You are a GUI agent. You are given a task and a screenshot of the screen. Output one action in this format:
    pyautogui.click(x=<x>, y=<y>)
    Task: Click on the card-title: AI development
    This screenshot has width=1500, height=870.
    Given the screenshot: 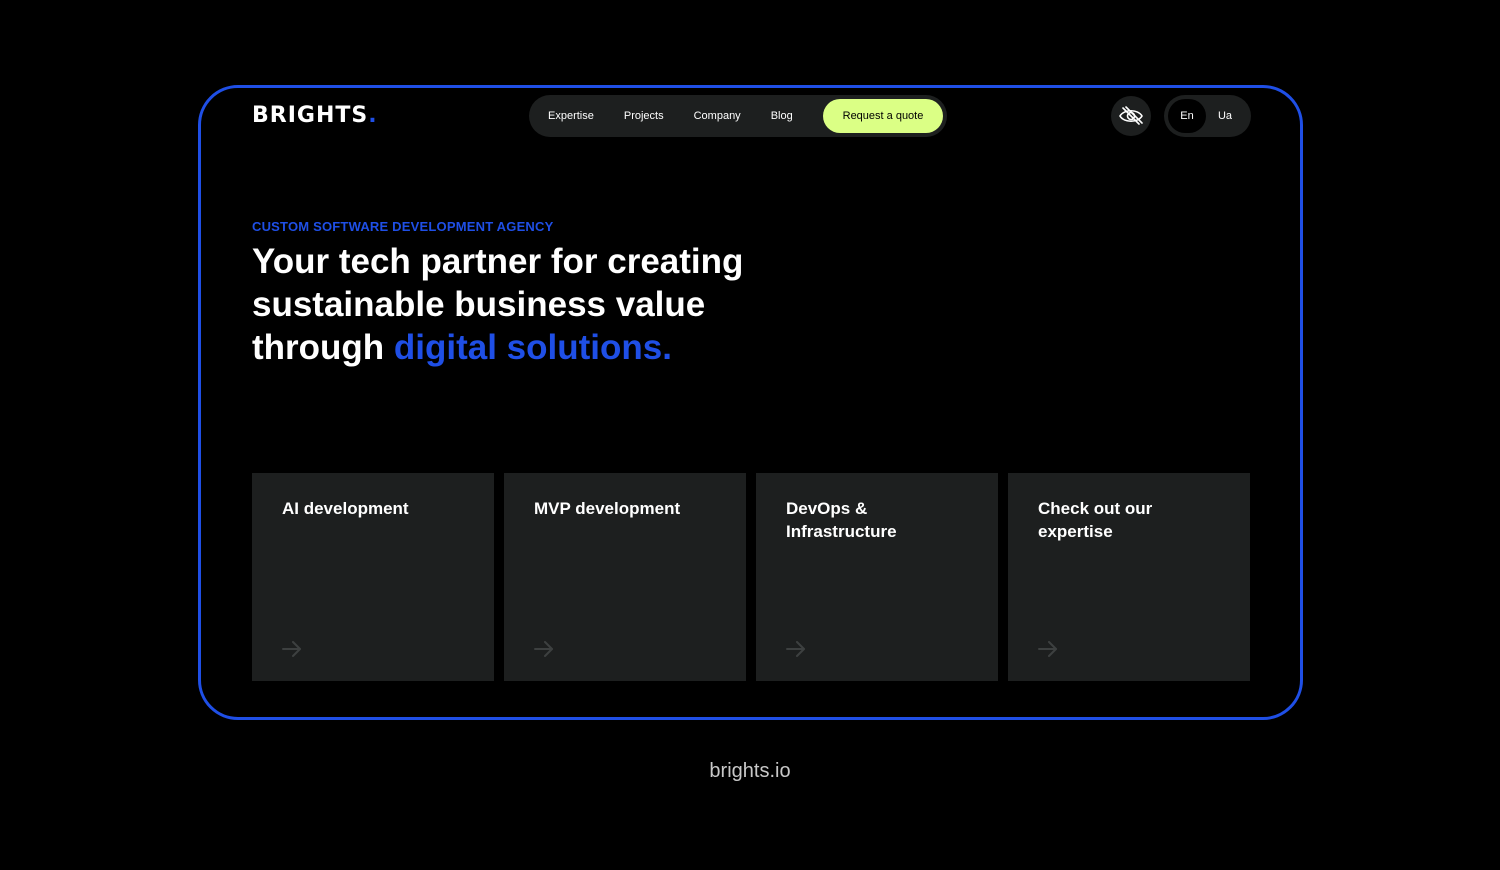 What is the action you would take?
    pyautogui.click(x=345, y=508)
    